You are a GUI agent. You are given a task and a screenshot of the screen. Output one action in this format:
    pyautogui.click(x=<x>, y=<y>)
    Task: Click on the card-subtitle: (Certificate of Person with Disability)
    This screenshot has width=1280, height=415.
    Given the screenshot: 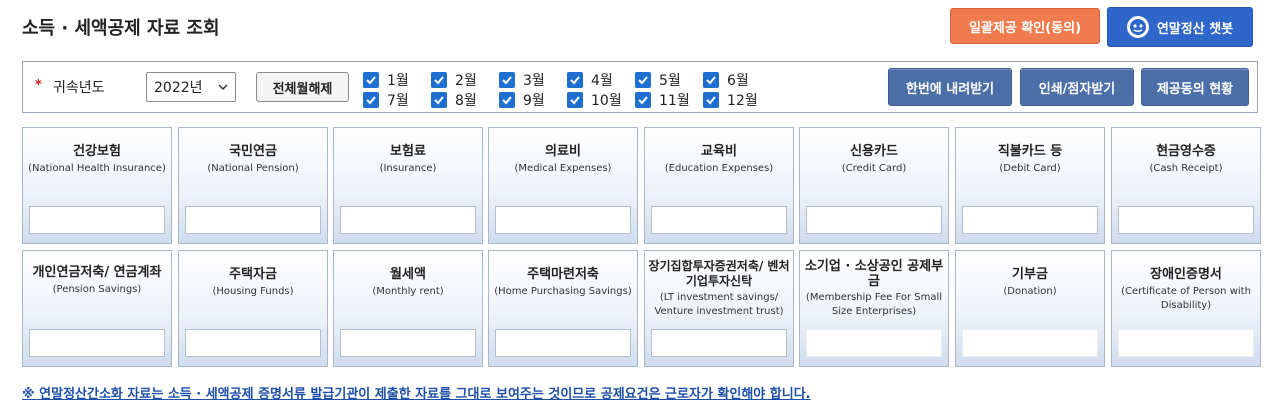 What is the action you would take?
    pyautogui.click(x=1186, y=298)
    